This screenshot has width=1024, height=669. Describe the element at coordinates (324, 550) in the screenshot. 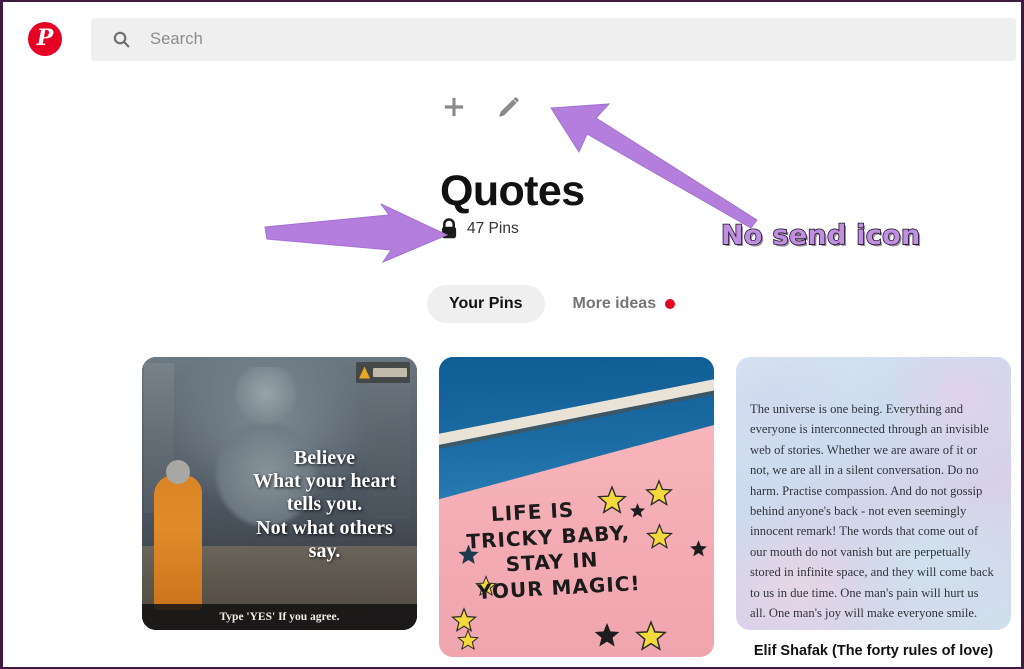

I see `quote-line: say.` at that location.